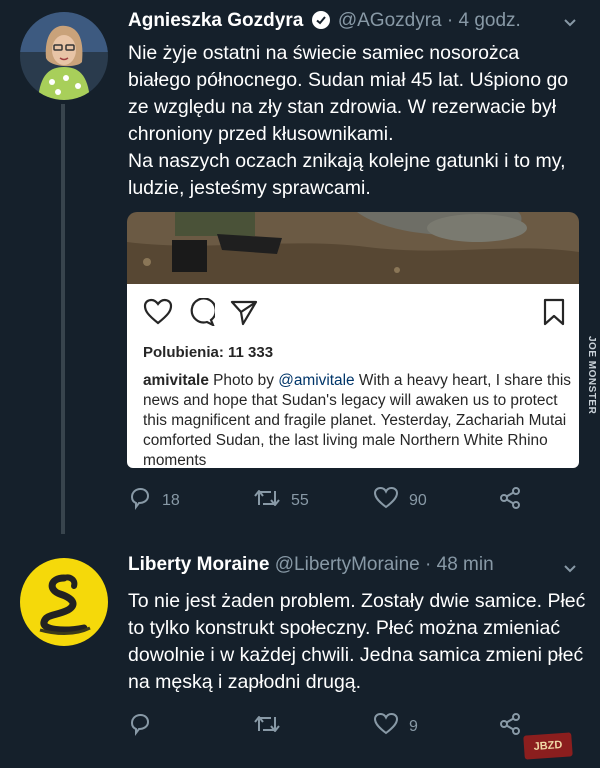  What do you see at coordinates (413, 726) in the screenshot?
I see `like-count: 9` at bounding box center [413, 726].